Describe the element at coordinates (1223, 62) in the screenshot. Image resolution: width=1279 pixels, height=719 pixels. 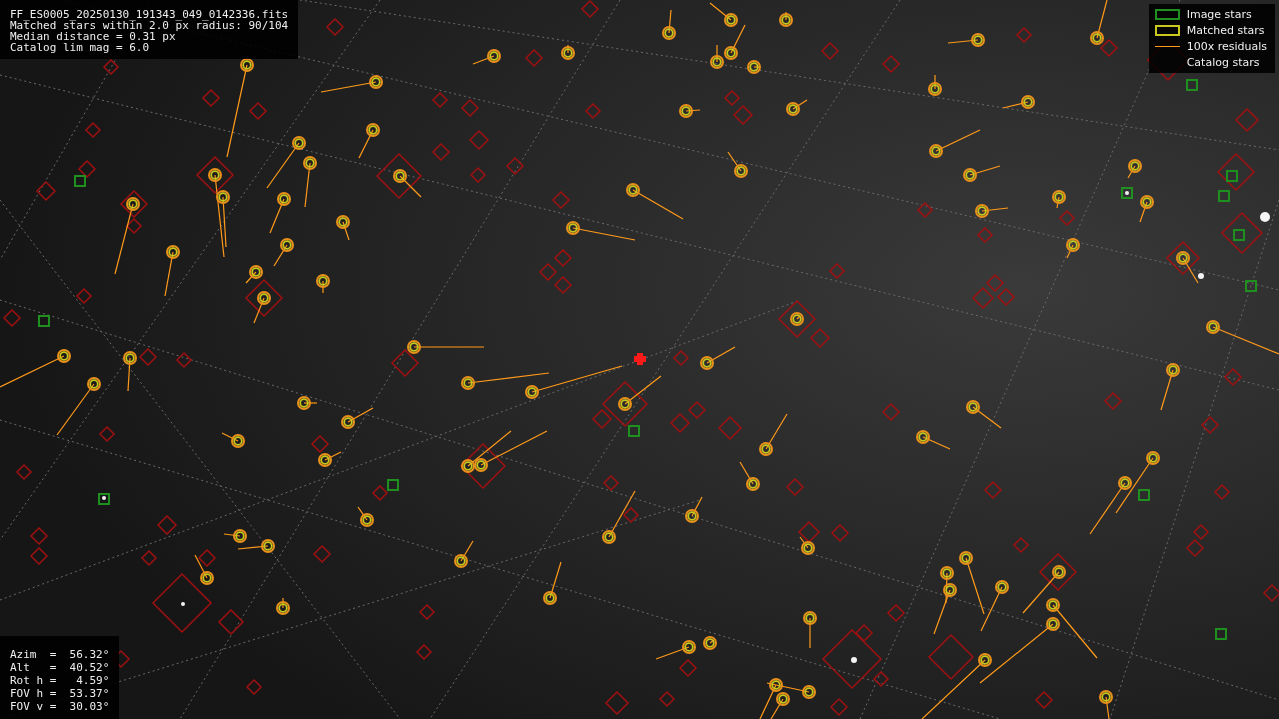
I see `legend-label: Catalog stars` at that location.